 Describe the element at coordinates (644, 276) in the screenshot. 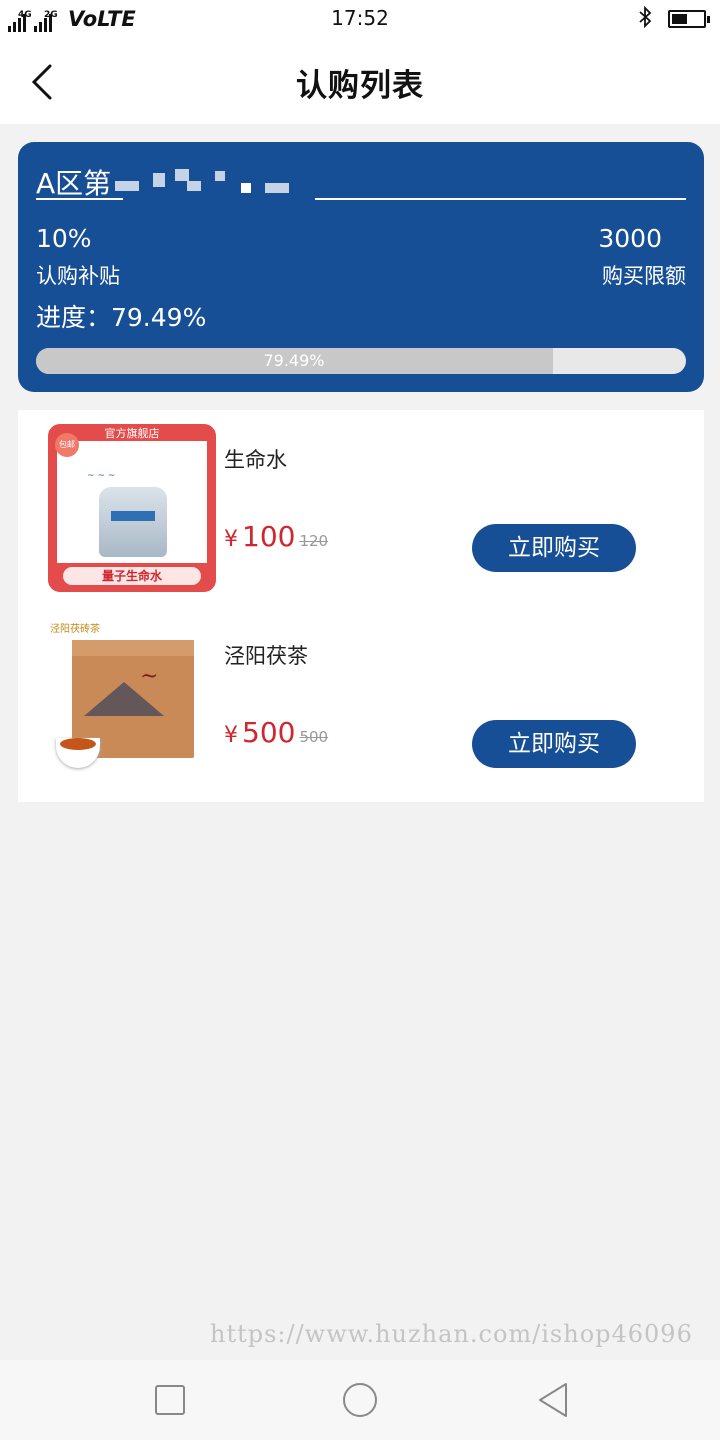

I see `limit-label: 购买限额` at that location.